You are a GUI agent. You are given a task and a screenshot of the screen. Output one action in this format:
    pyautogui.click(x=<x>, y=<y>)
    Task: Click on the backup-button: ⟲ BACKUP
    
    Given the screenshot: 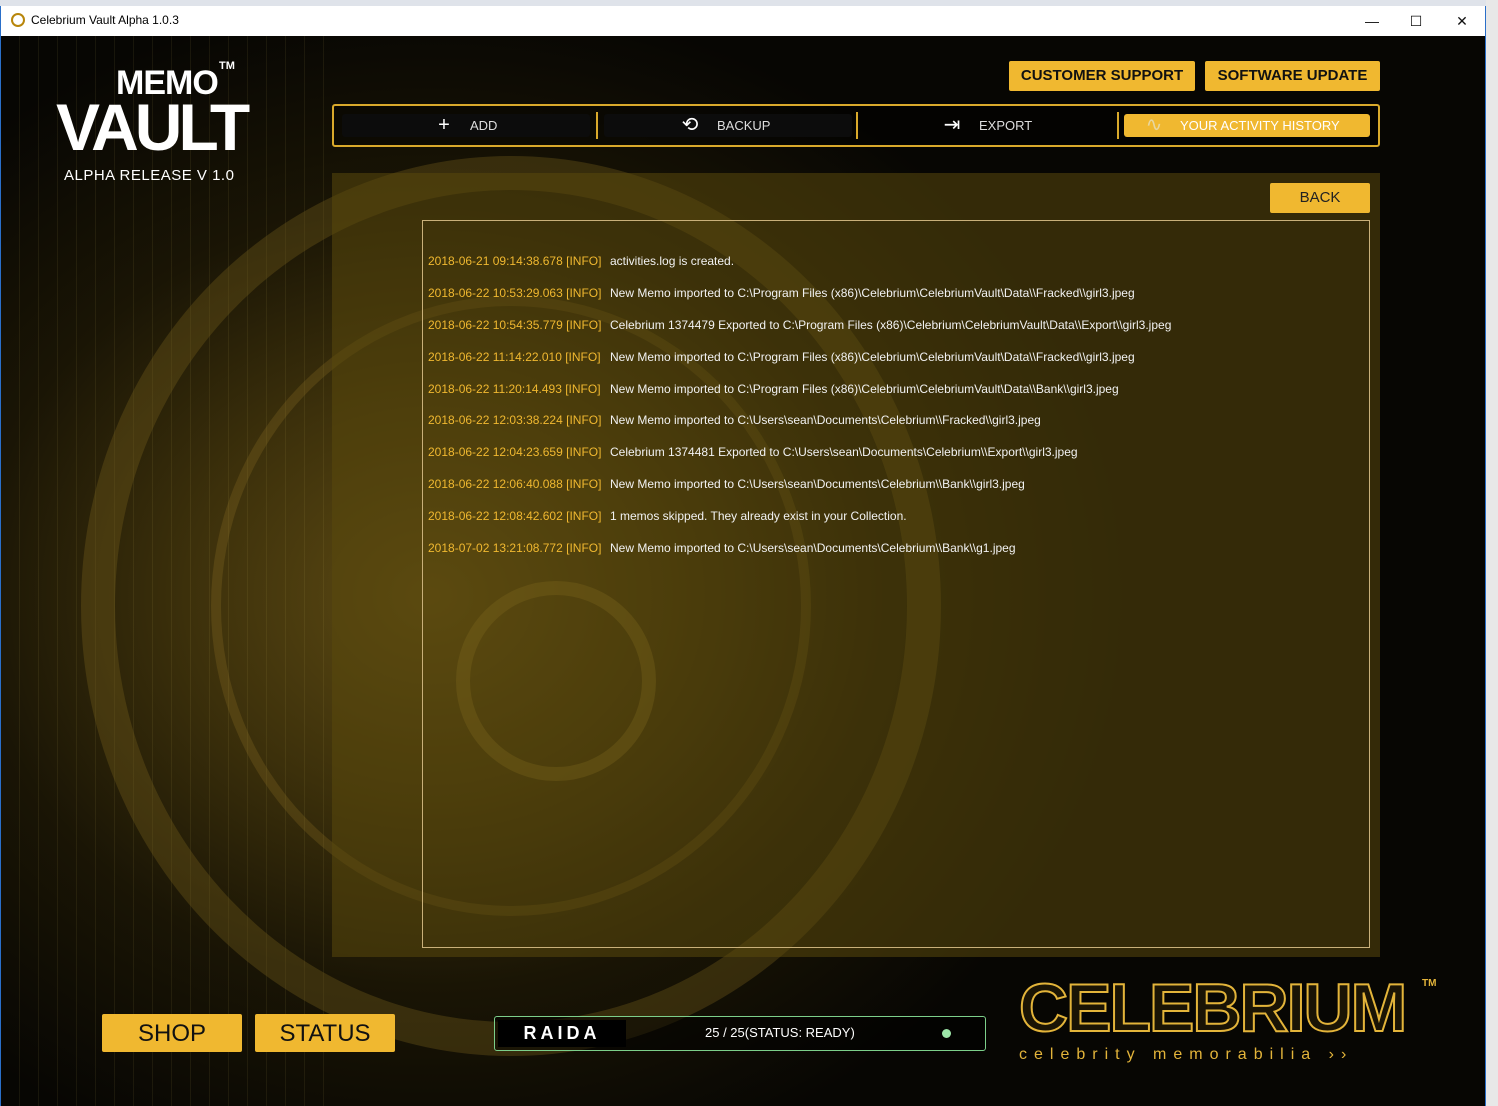 What is the action you would take?
    pyautogui.click(x=728, y=125)
    